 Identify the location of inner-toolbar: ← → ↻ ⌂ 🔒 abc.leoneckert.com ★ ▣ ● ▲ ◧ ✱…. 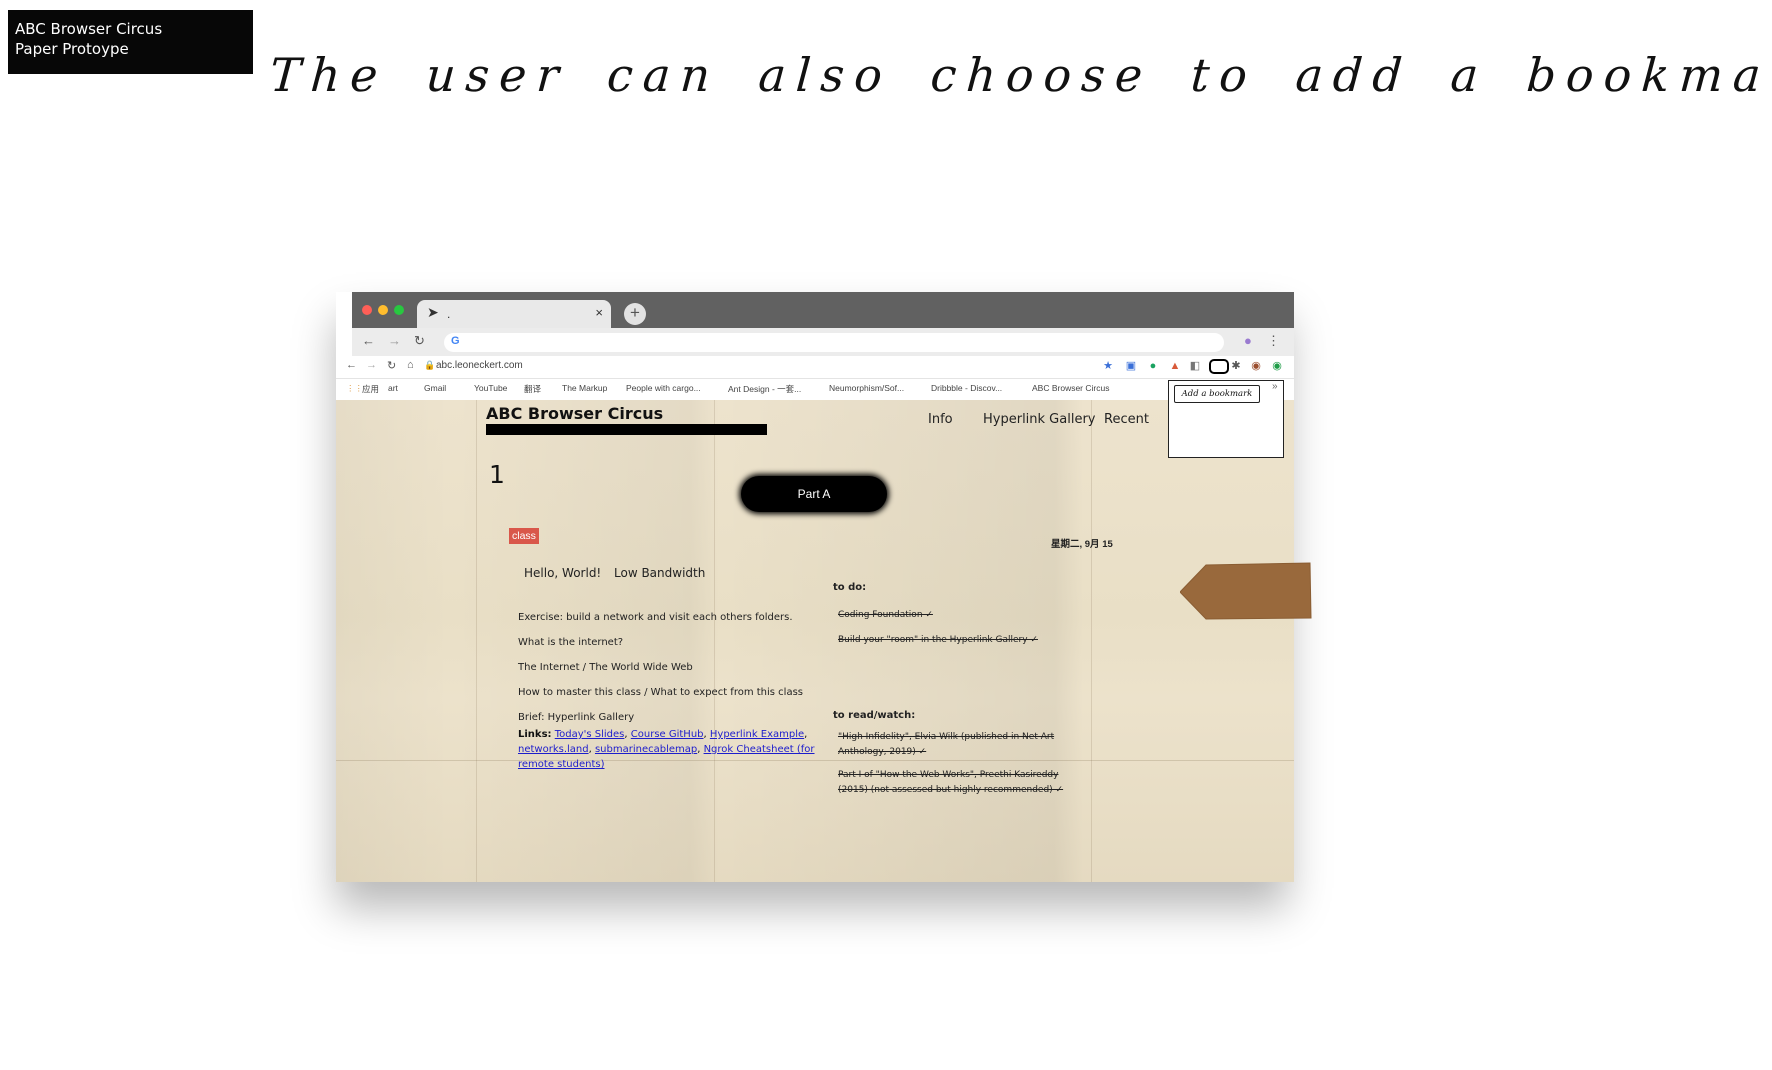
(815, 367).